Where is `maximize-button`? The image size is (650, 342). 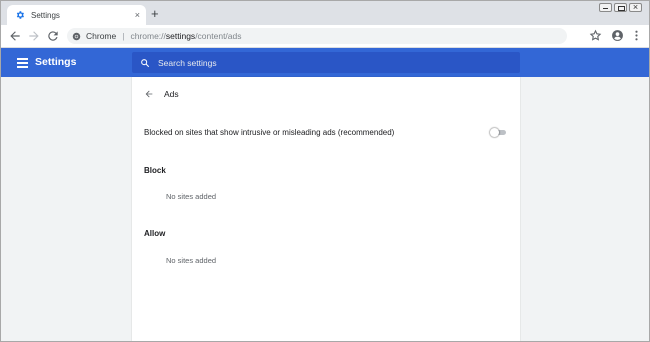 maximize-button is located at coordinates (620, 7).